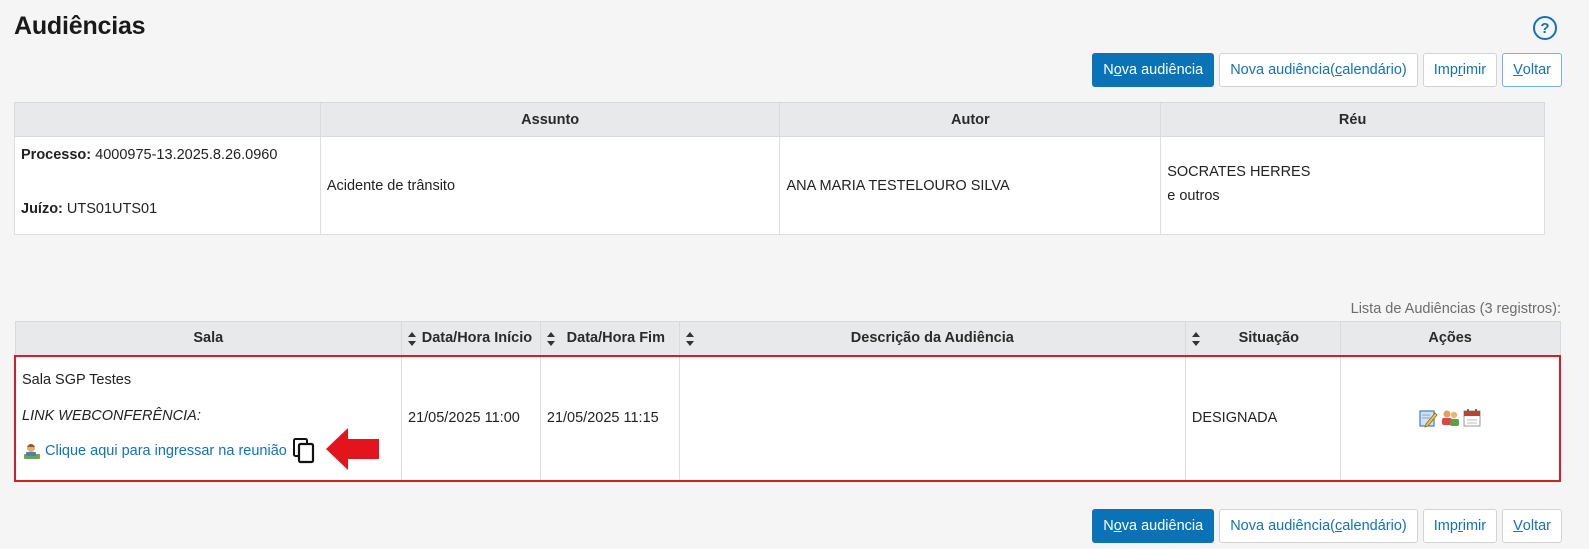  What do you see at coordinates (932, 418) in the screenshot?
I see `descricao-cell` at bounding box center [932, 418].